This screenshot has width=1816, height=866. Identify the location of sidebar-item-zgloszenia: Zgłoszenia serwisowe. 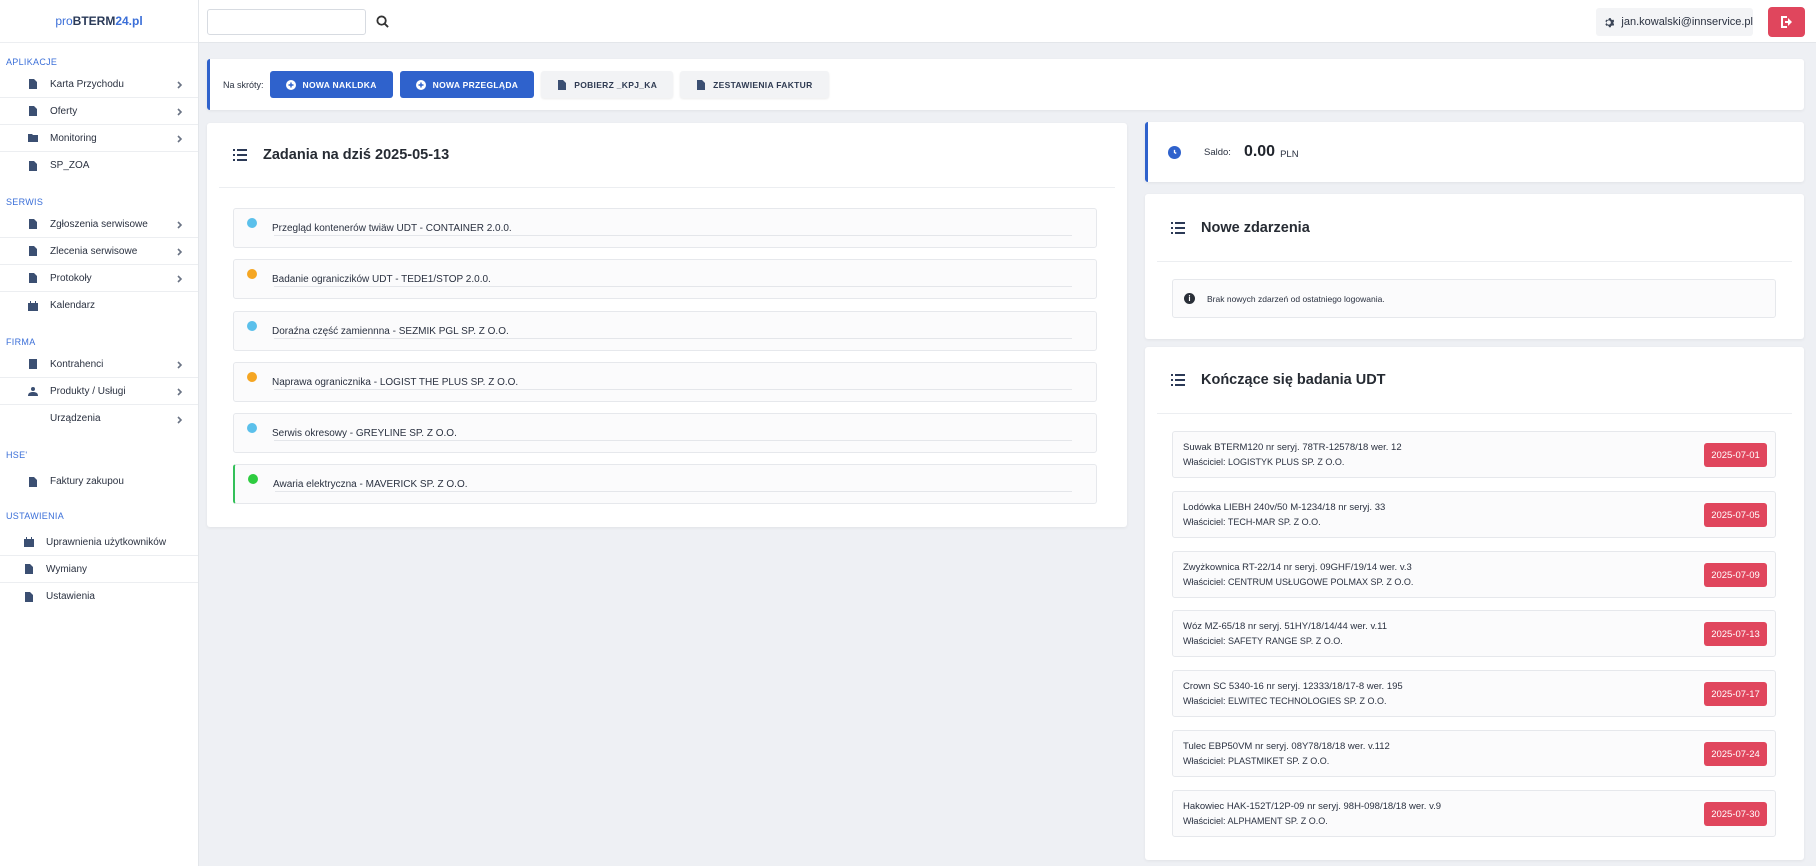
(99, 224).